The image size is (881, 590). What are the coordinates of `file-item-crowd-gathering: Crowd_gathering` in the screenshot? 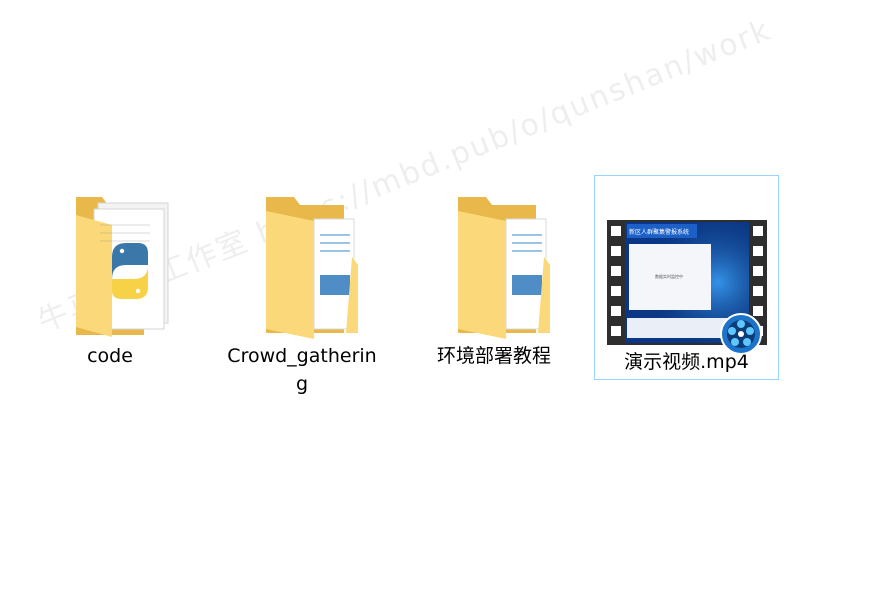 It's located at (302, 286).